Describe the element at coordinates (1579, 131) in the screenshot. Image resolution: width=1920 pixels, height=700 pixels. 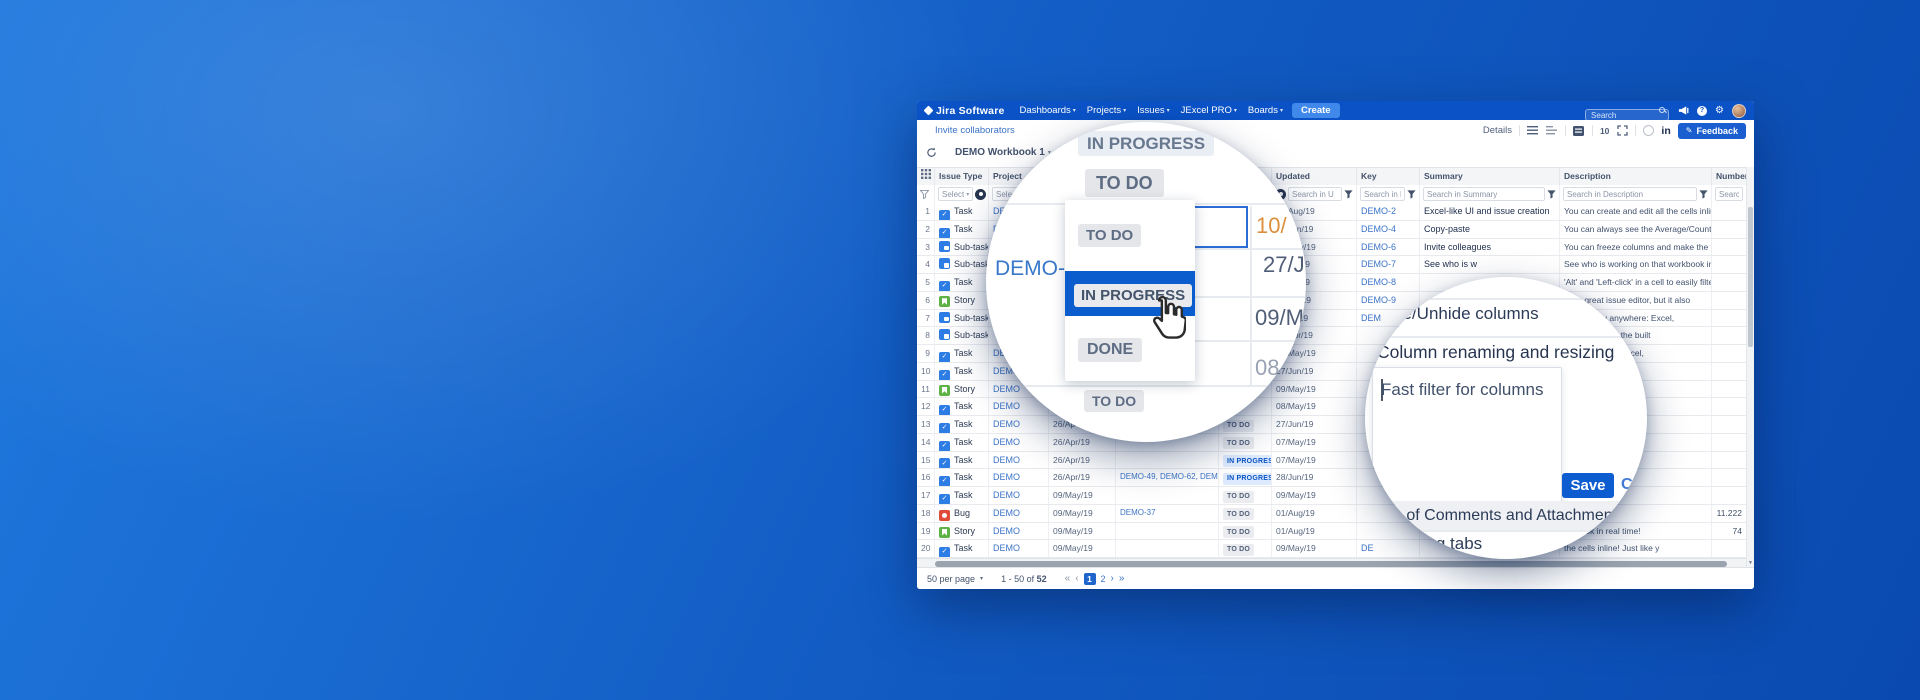
I see `card-view-icon` at that location.